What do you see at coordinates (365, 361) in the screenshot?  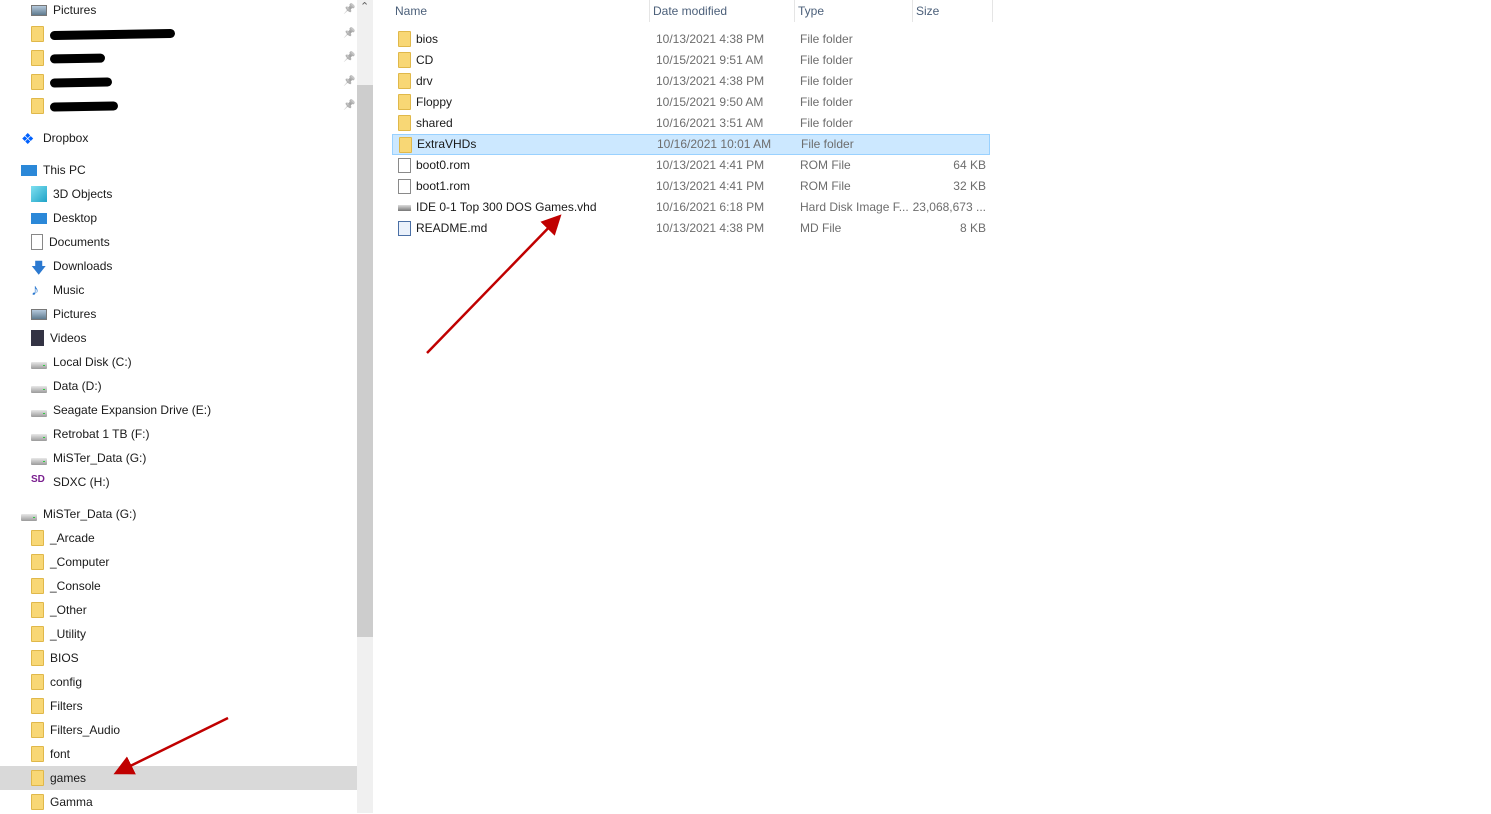 I see `nav-scrollbar-thumb` at bounding box center [365, 361].